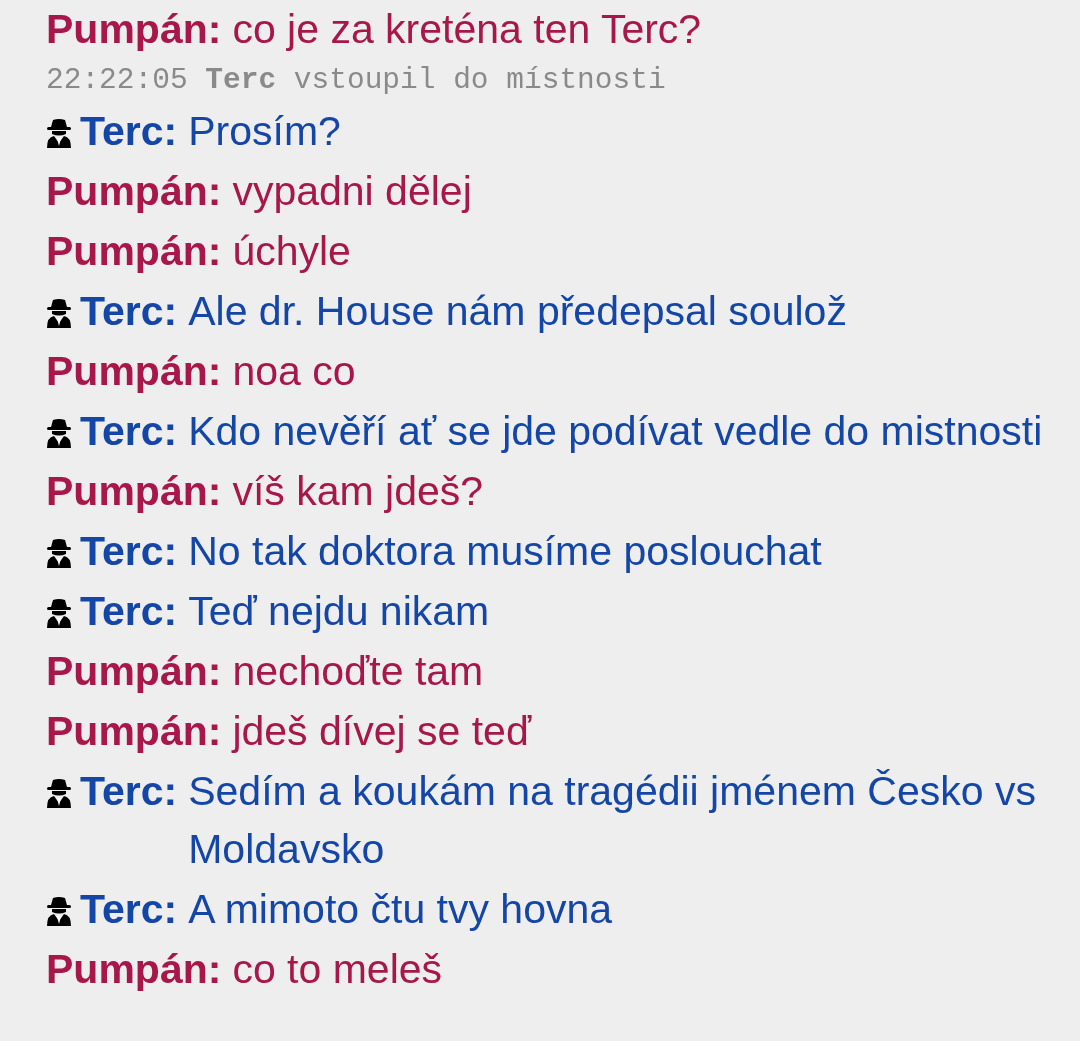 The image size is (1080, 1041). Describe the element at coordinates (294, 371) in the screenshot. I see `message-text: noa co` at that location.